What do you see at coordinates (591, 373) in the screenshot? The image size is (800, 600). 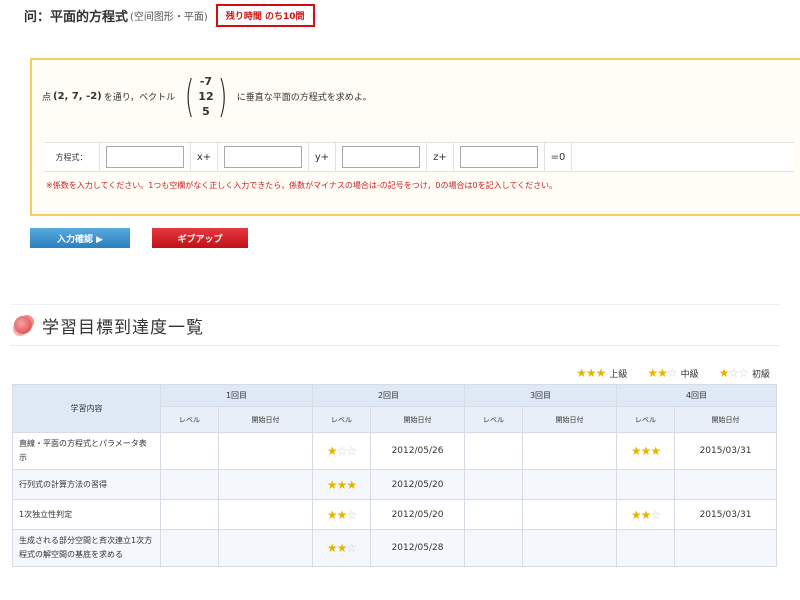 I see `star-icon: ★★★` at bounding box center [591, 373].